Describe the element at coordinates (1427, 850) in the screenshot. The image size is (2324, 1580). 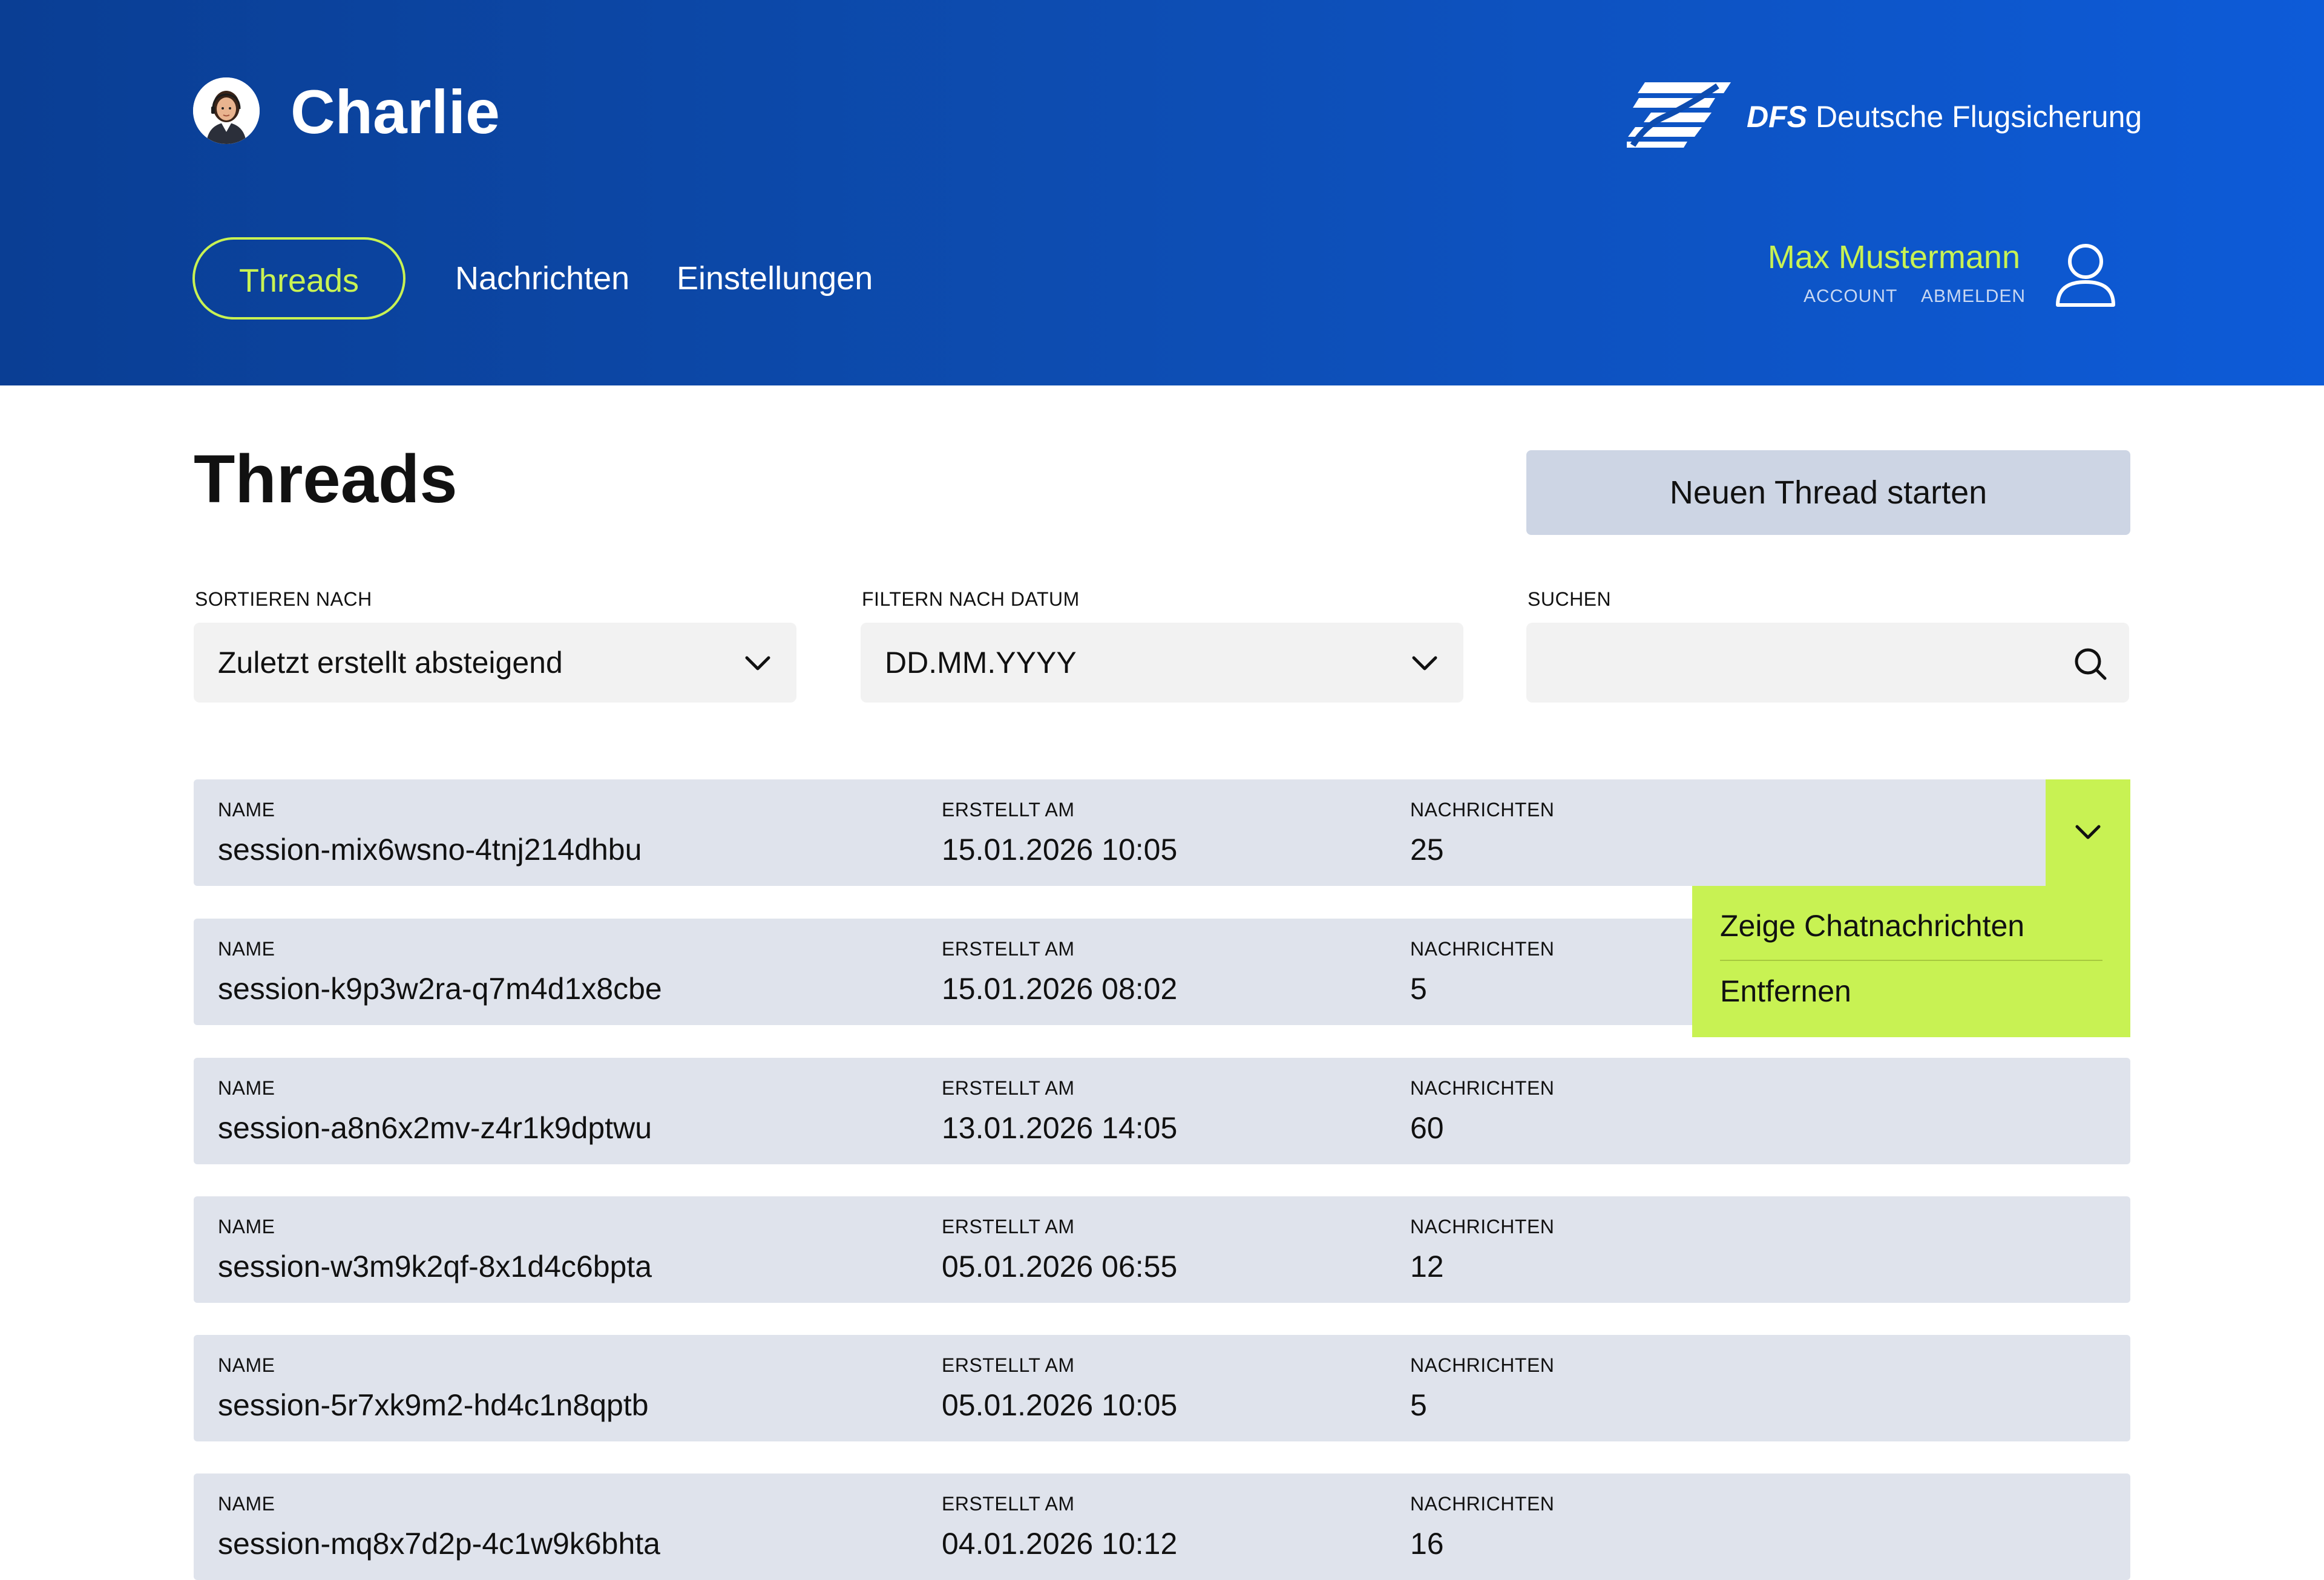
I see `thread-message-count: 25` at that location.